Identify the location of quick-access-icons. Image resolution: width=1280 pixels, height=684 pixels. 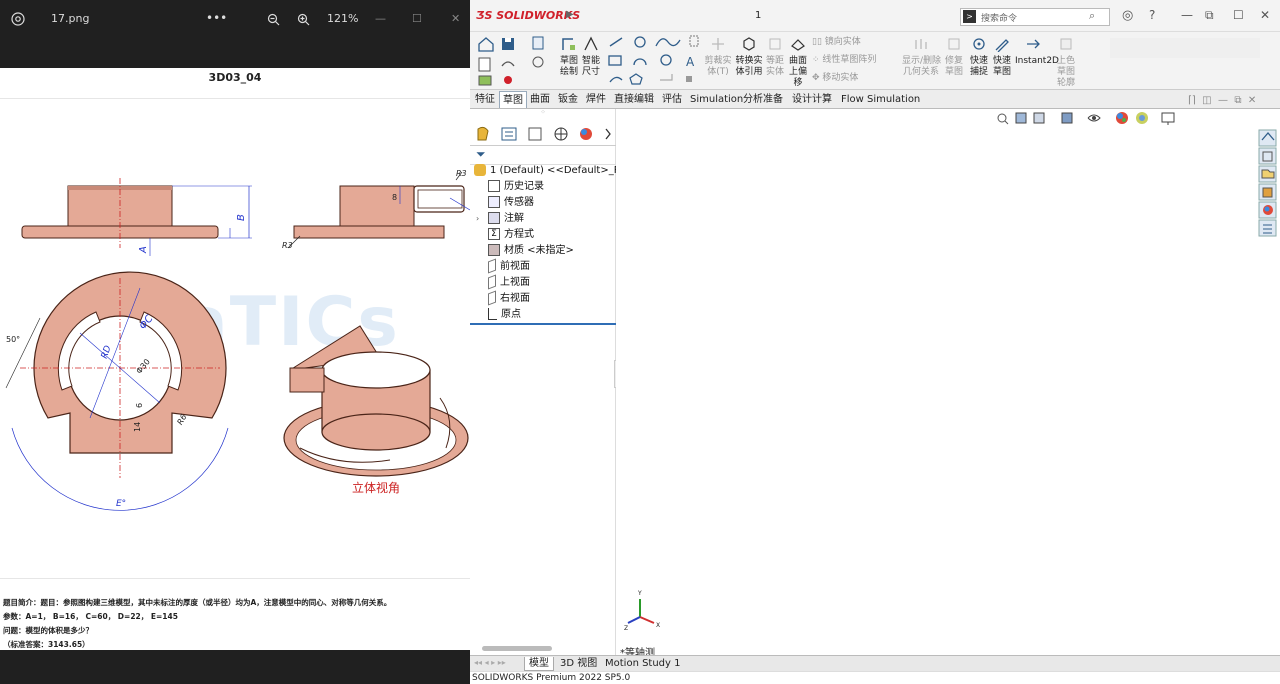
(500, 61).